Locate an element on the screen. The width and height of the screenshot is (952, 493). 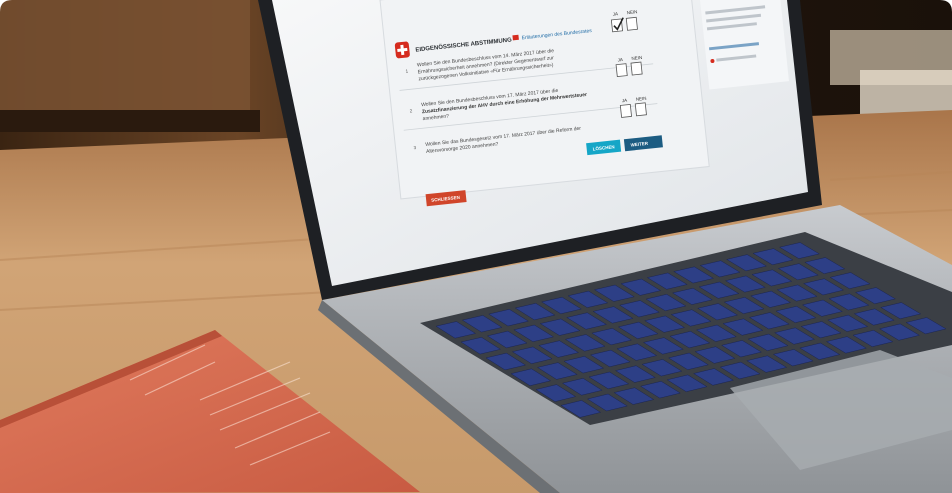
screen-sidebar is located at coordinates (744, 45).